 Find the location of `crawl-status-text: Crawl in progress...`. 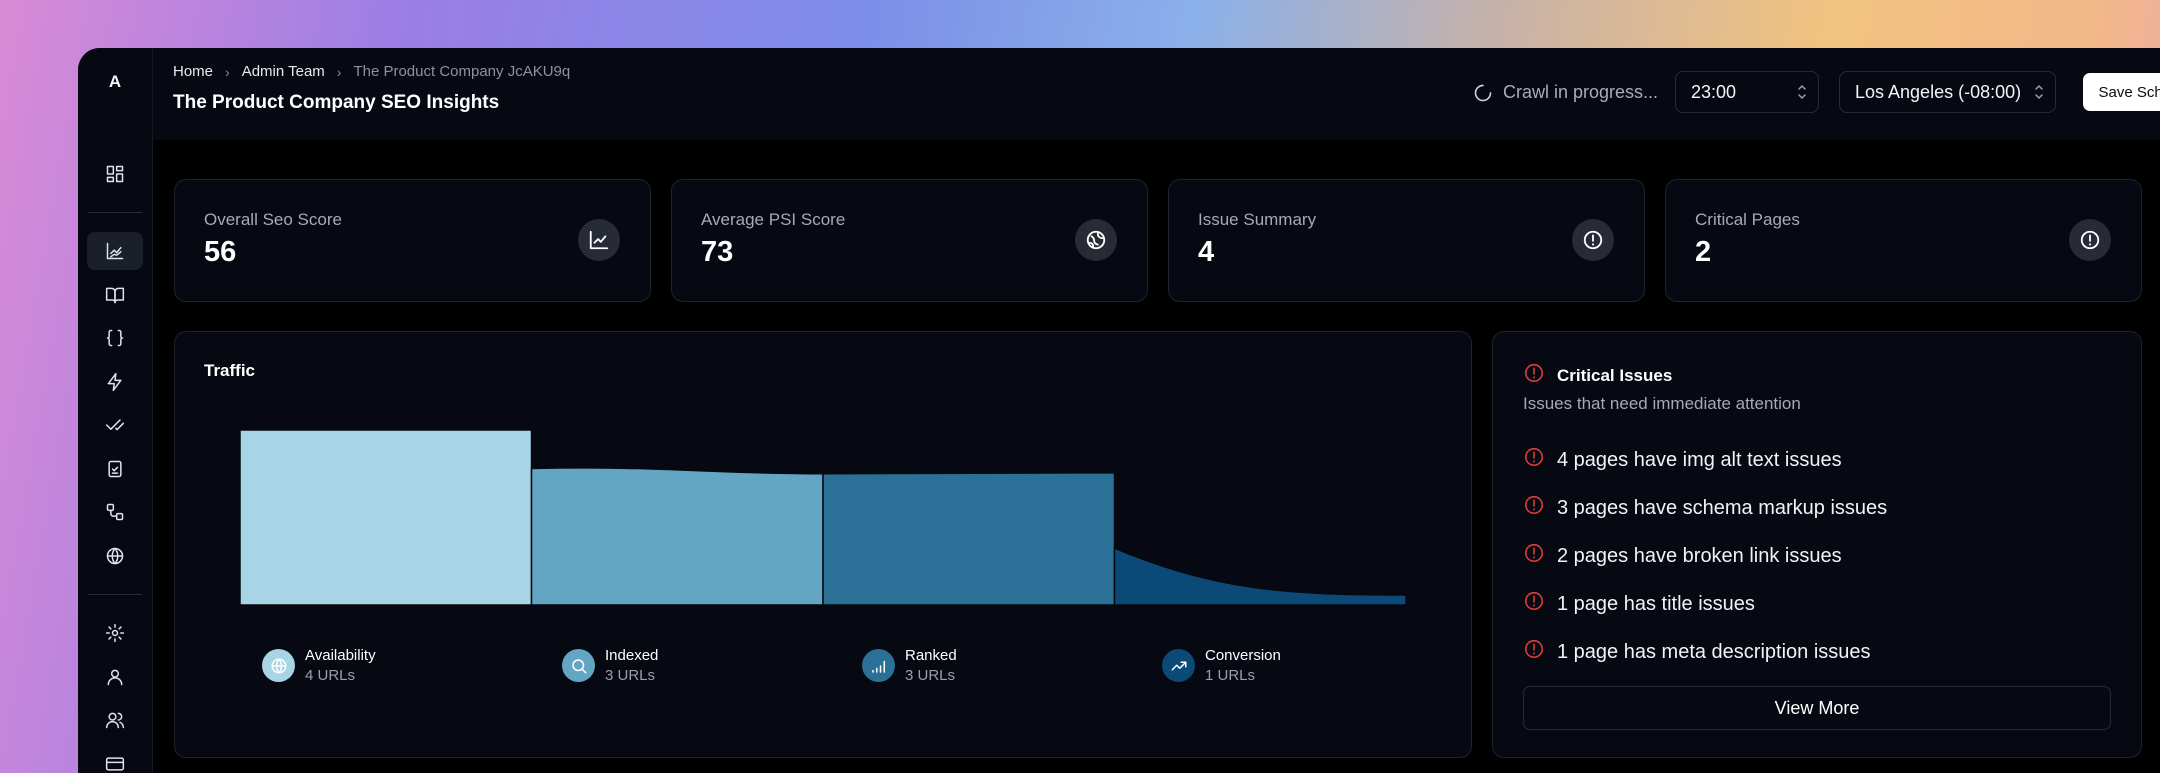

crawl-status-text: Crawl in progress... is located at coordinates (1581, 92).